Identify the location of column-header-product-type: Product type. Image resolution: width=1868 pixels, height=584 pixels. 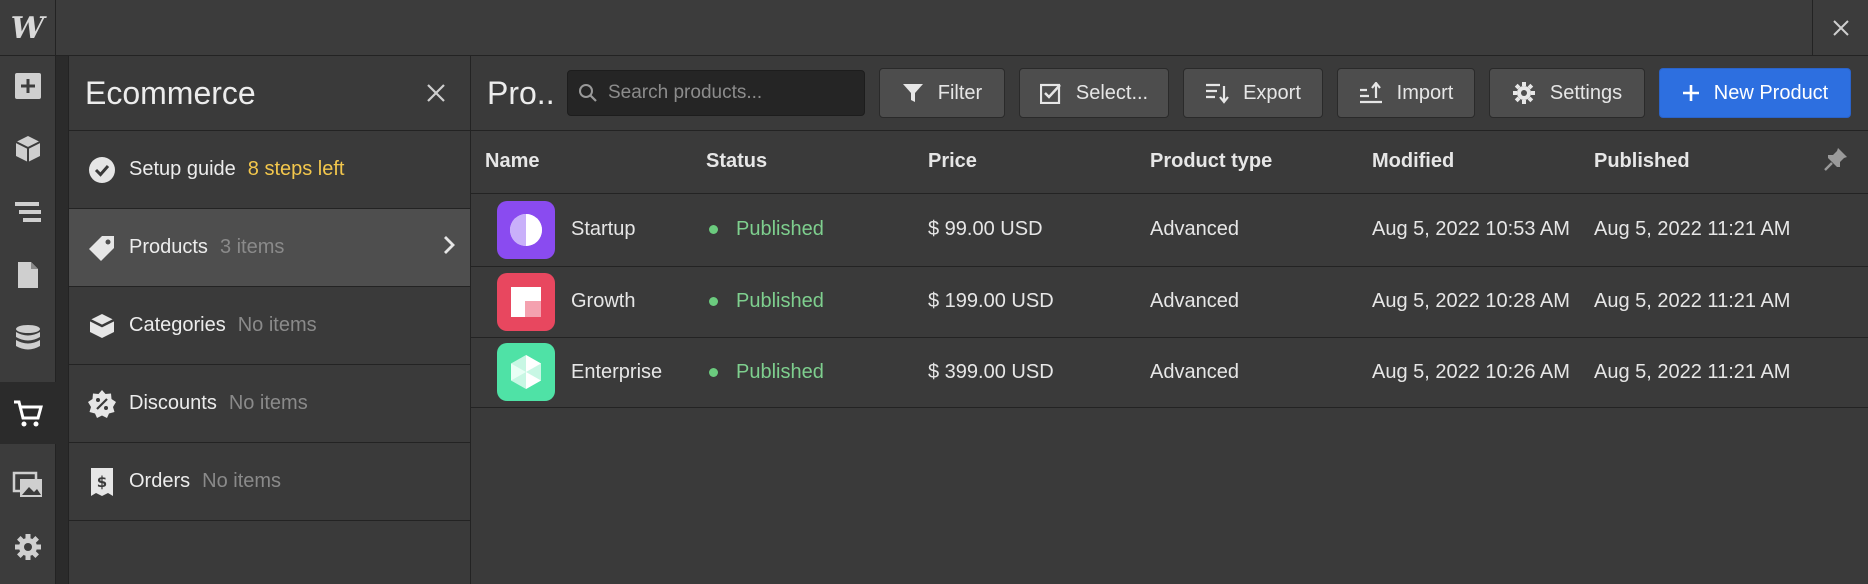
(1247, 162).